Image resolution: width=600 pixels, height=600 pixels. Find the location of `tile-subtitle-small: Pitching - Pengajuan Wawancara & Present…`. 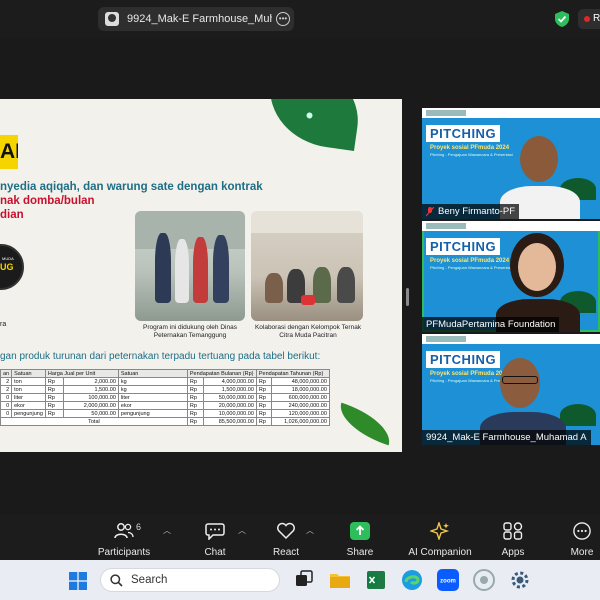

tile-subtitle-small: Pitching - Pengajuan Wawancara & Present… is located at coordinates (471, 267).